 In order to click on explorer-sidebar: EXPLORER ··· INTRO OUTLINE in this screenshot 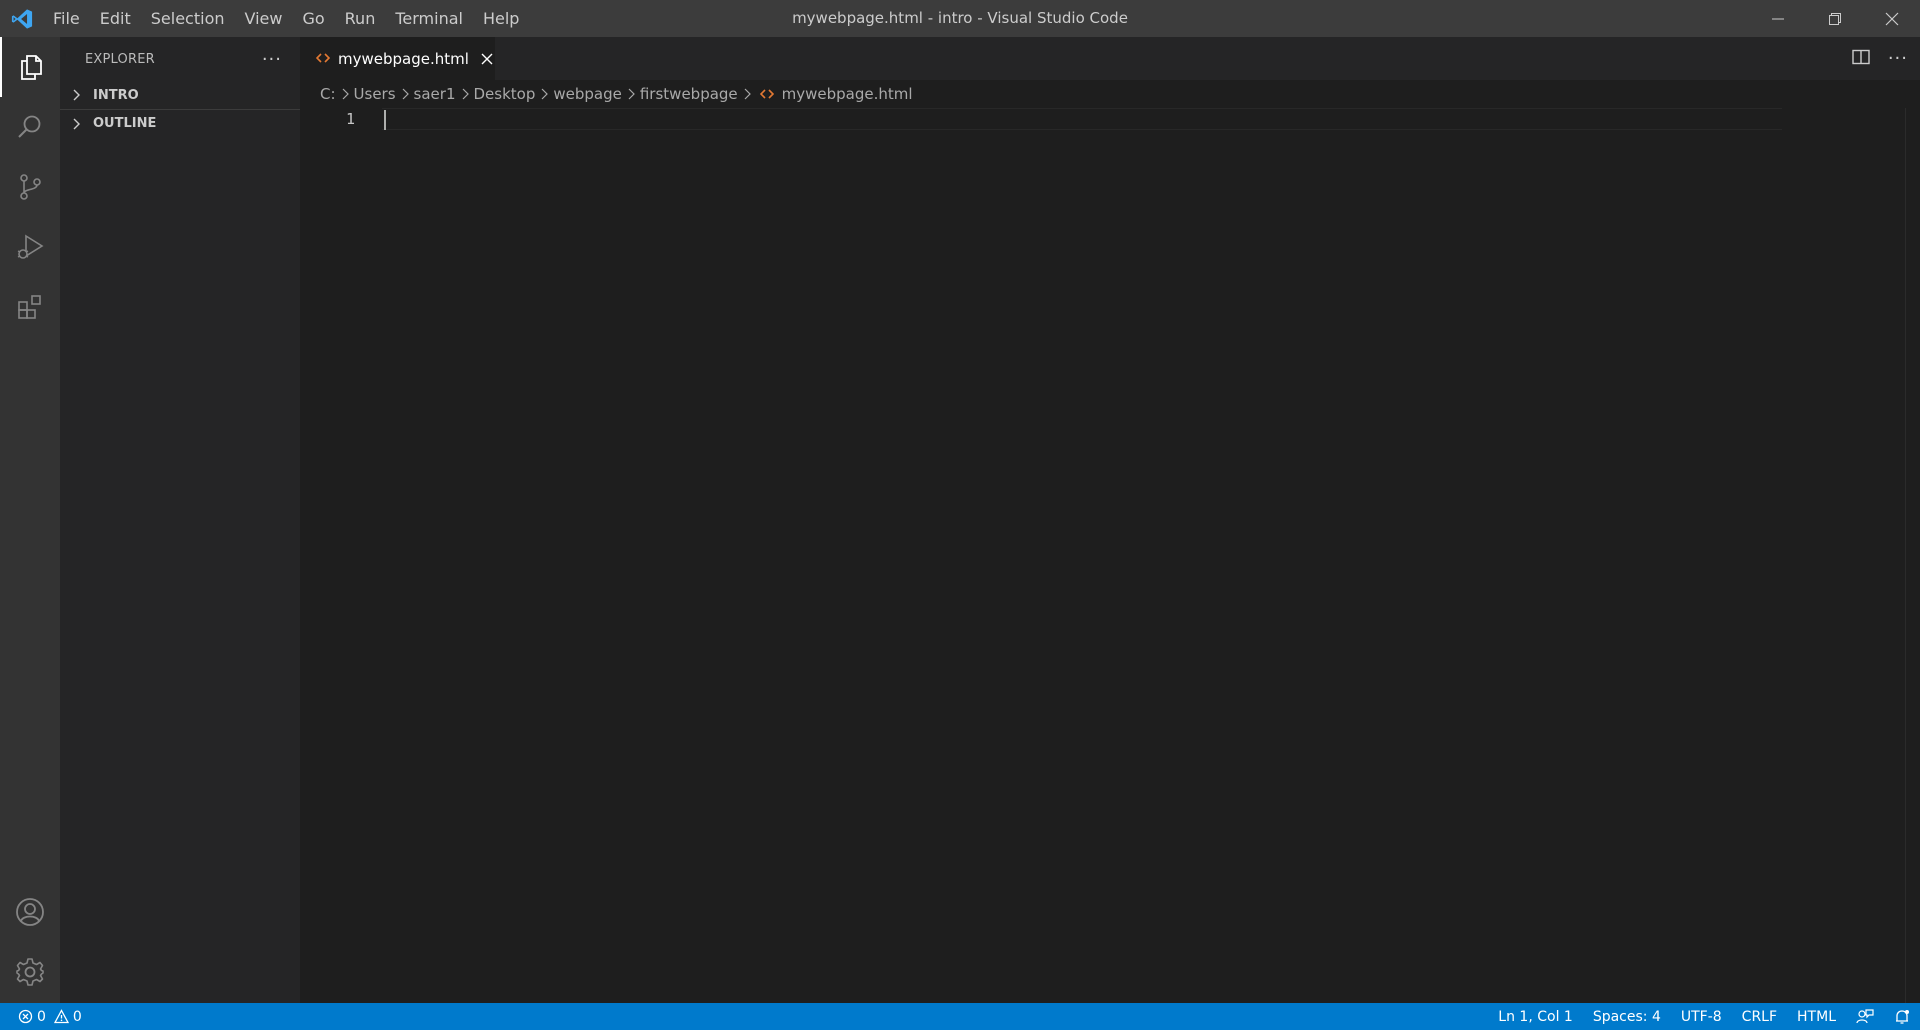, I will do `click(180, 520)`.